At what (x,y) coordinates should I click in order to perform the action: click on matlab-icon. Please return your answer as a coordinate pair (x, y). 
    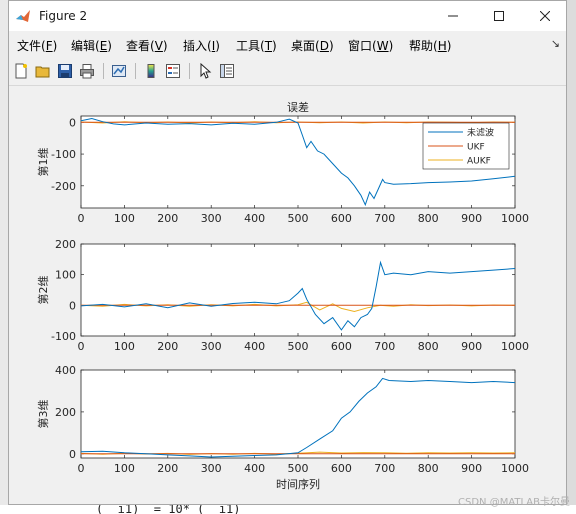
    Looking at the image, I should click on (23, 16).